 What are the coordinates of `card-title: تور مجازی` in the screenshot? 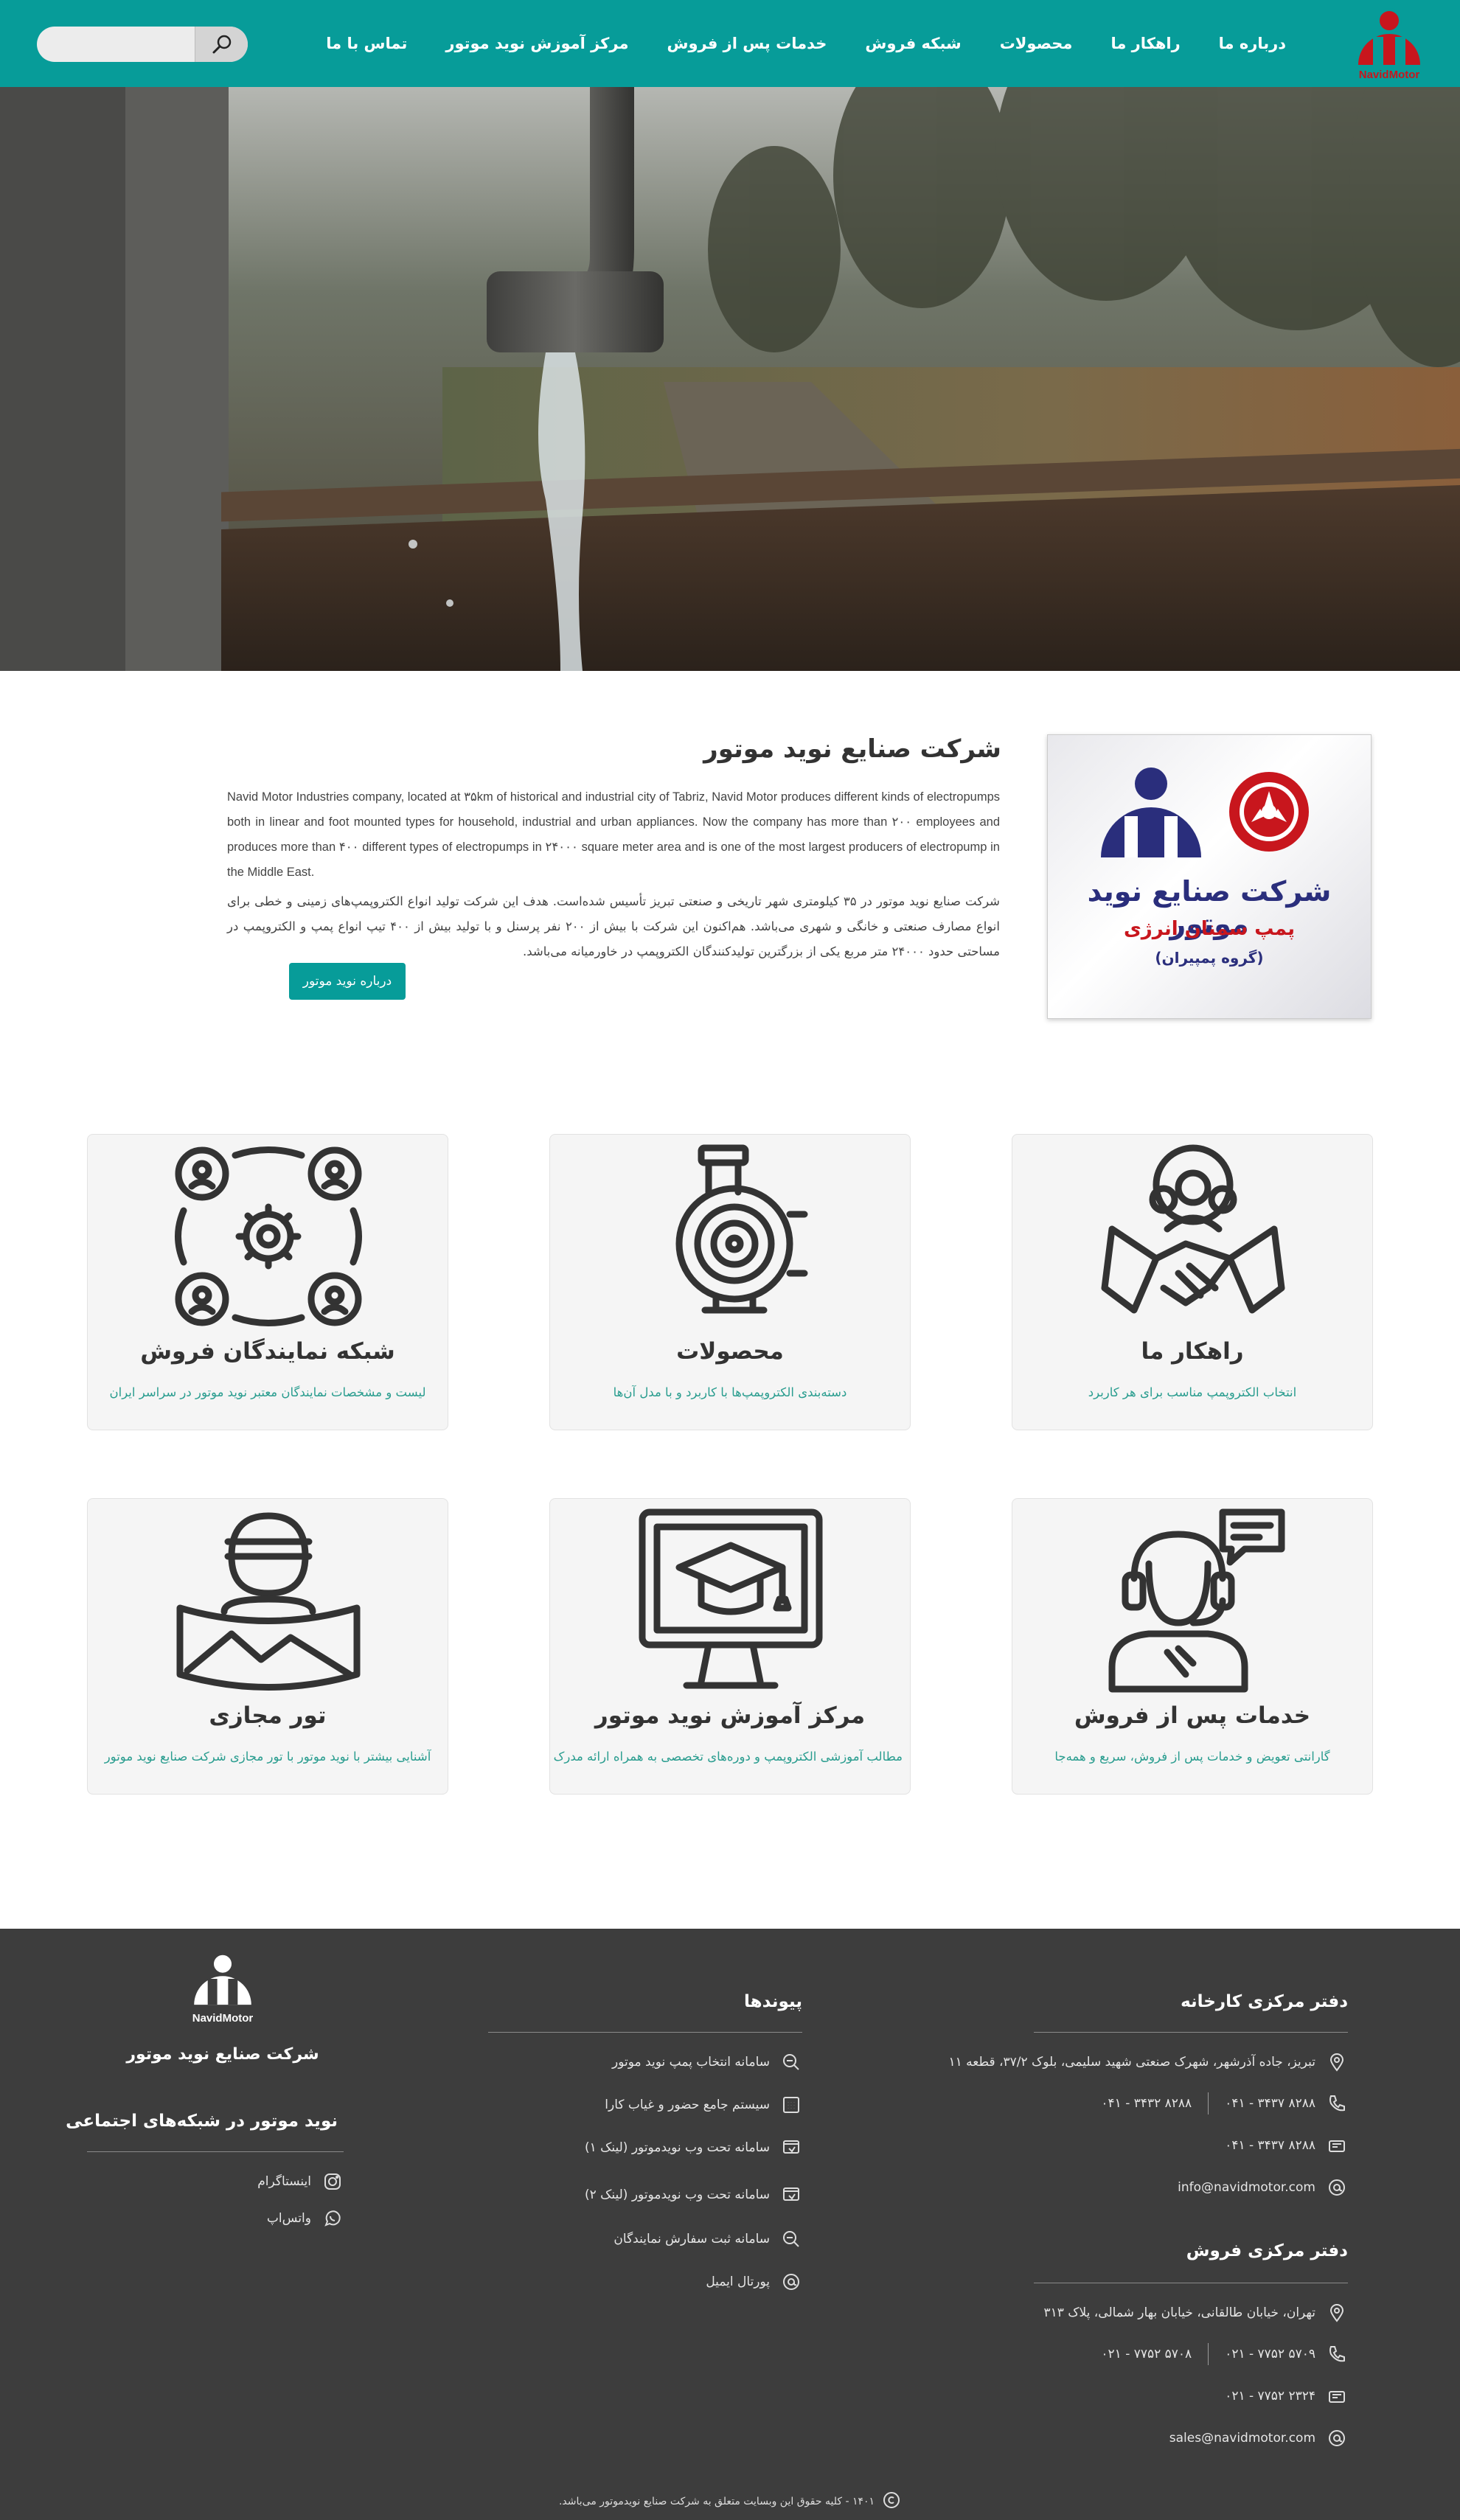 It's located at (268, 1715).